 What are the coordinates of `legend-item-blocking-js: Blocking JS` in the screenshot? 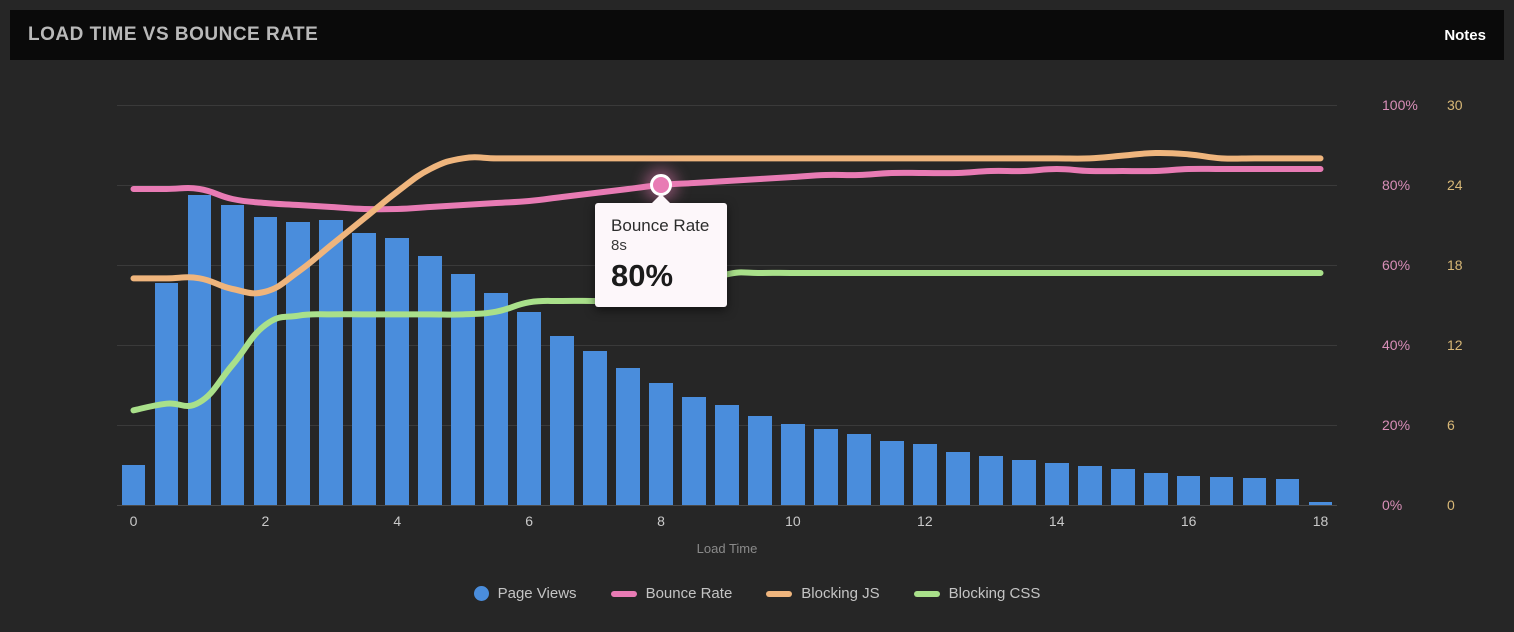 It's located at (823, 593).